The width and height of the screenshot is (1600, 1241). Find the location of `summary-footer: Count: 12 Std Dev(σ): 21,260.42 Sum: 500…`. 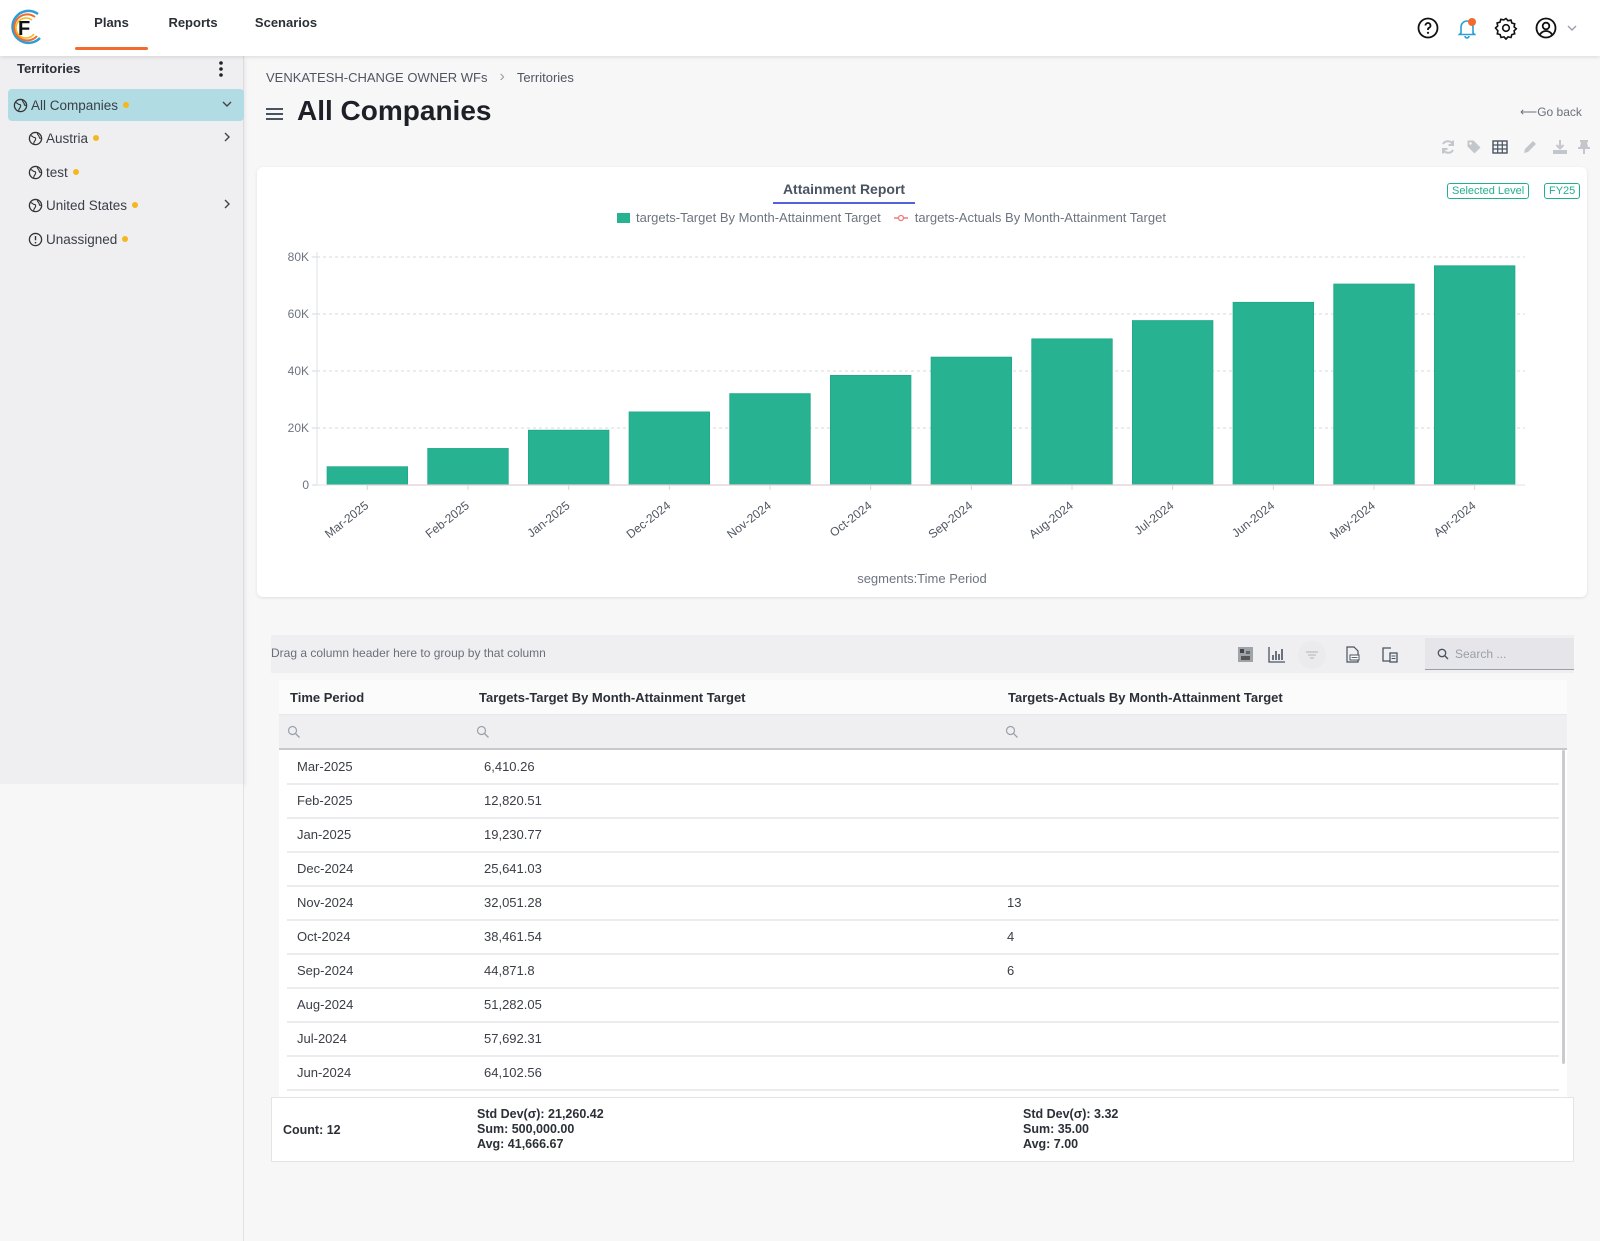

summary-footer: Count: 12 Std Dev(σ): 21,260.42 Sum: 500… is located at coordinates (922, 1129).